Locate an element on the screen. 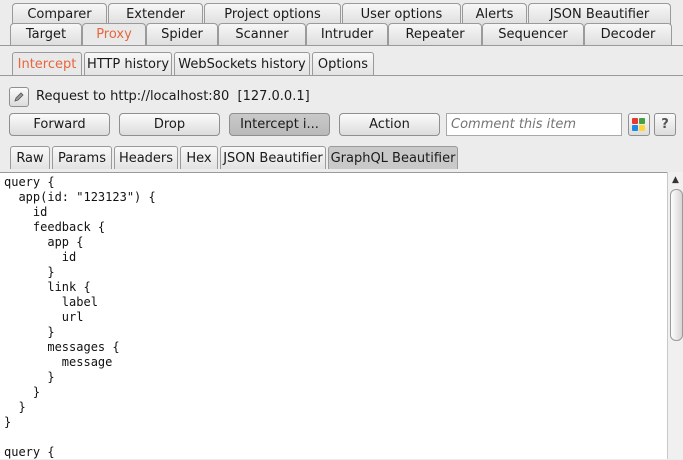 Image resolution: width=683 pixels, height=460 pixels. action-button: Action is located at coordinates (389, 124).